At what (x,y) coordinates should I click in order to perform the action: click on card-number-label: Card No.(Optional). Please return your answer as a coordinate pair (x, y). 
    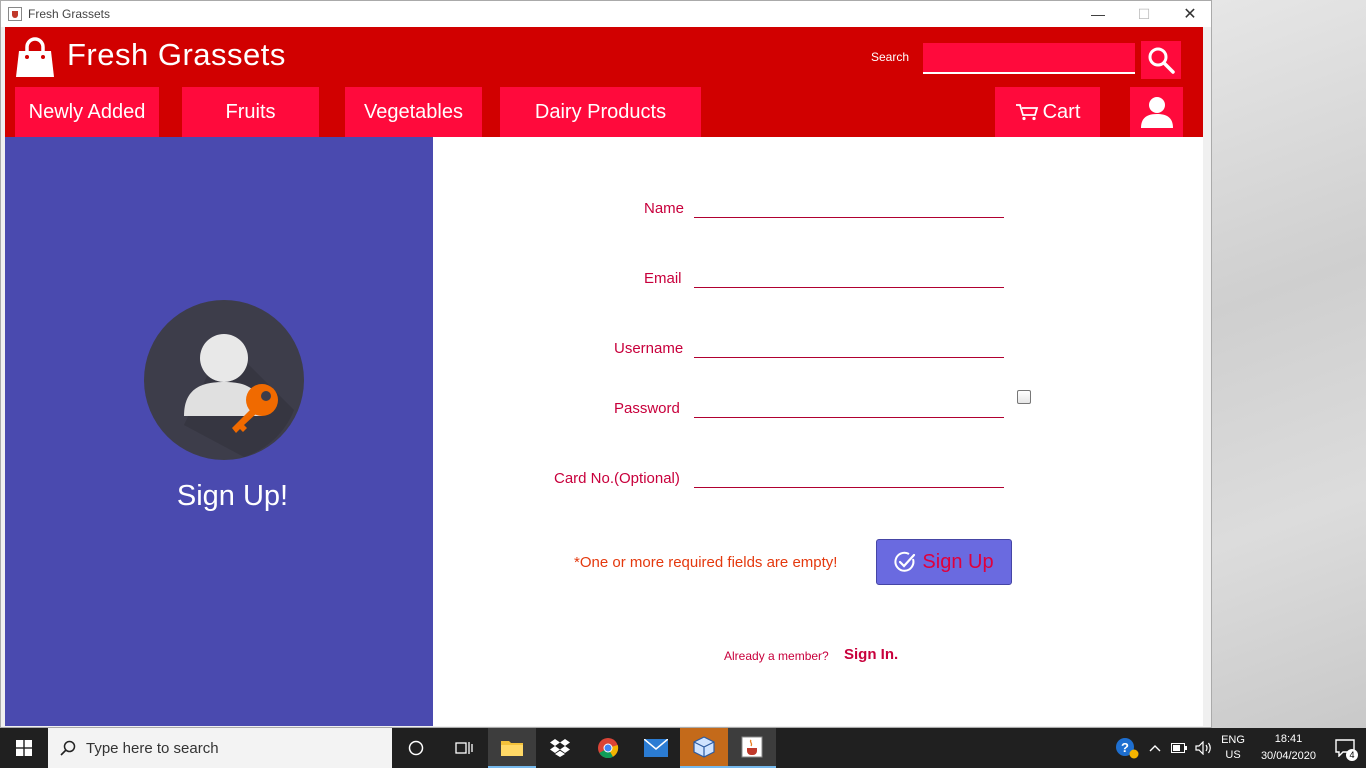
    Looking at the image, I should click on (617, 478).